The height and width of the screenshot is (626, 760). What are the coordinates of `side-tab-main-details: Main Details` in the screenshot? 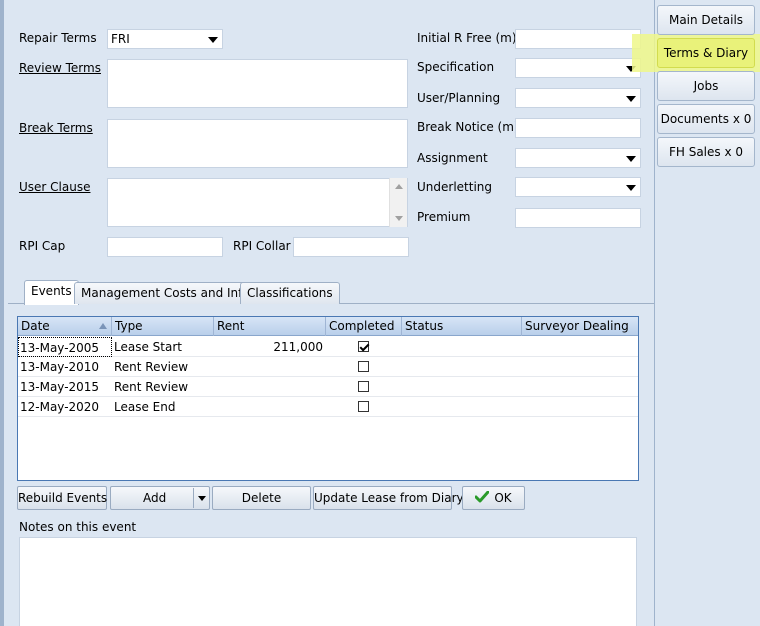 It's located at (706, 20).